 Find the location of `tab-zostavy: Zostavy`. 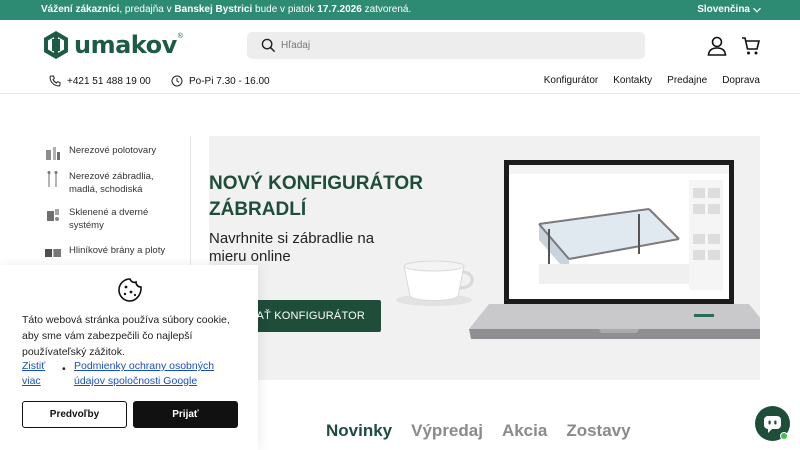

tab-zostavy: Zostavy is located at coordinates (598, 431).